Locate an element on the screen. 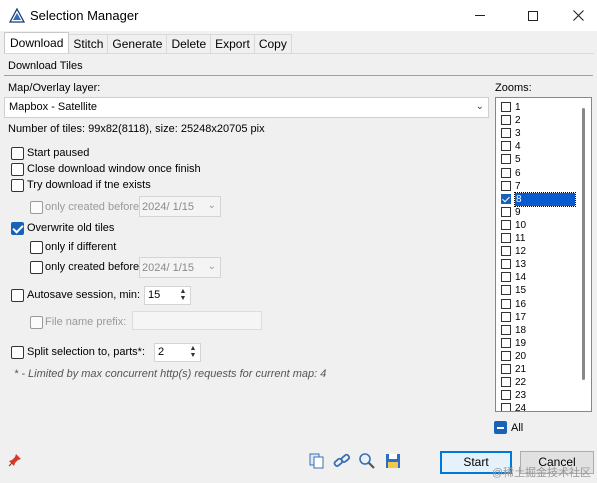 The image size is (597, 483). file-name-prefix-checkbox is located at coordinates (36, 322).